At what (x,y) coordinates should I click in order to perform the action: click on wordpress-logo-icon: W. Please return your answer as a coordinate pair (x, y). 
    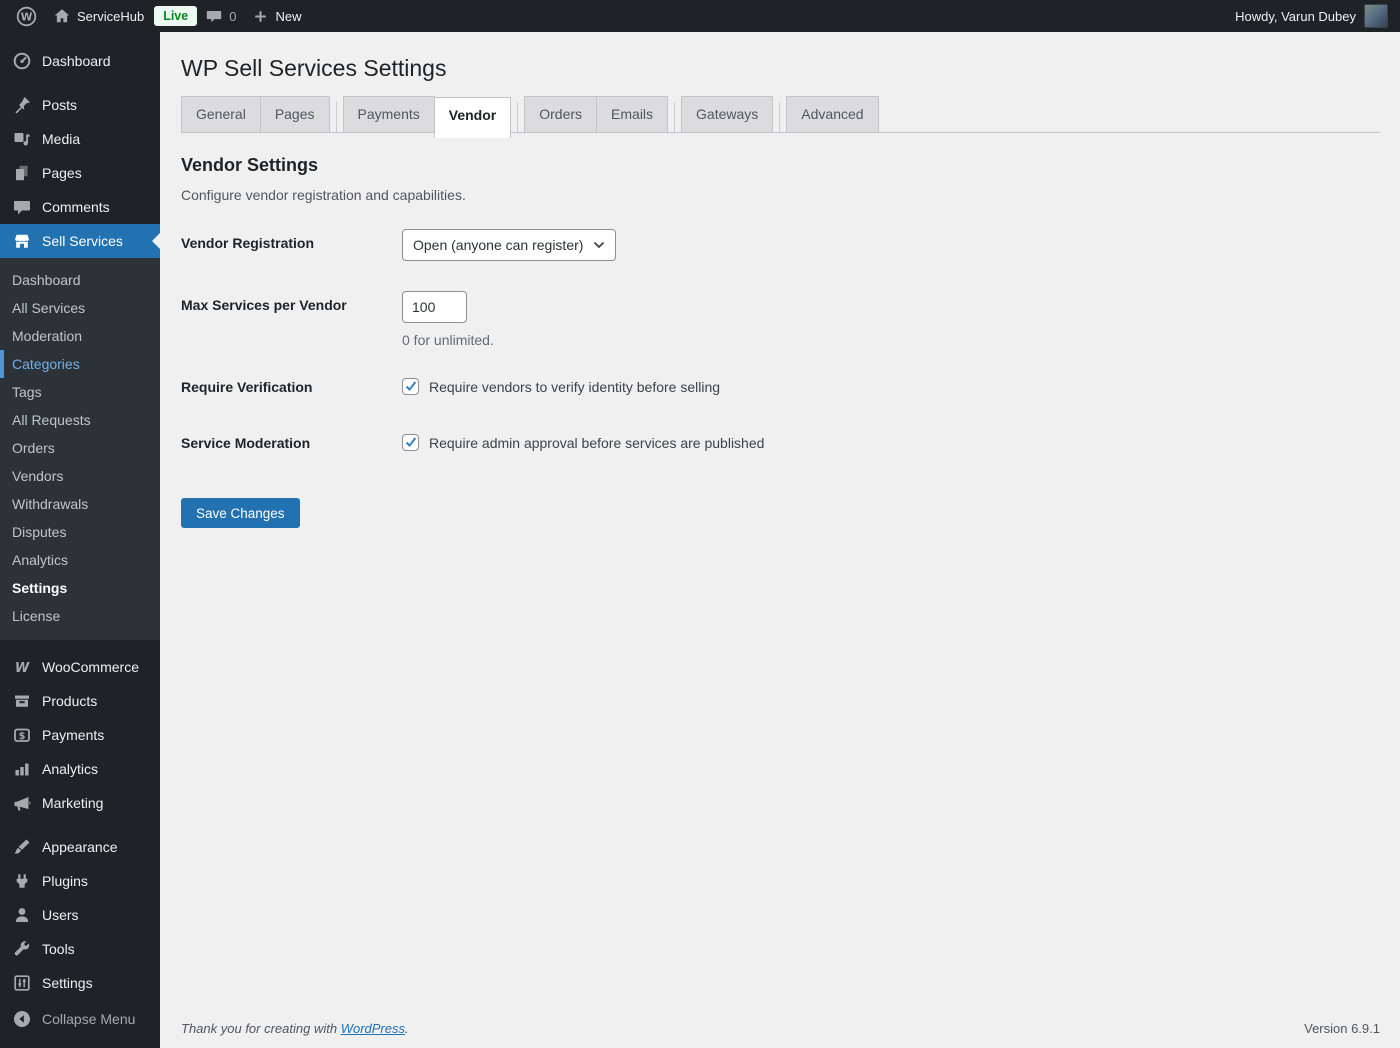
    Looking at the image, I should click on (26, 16).